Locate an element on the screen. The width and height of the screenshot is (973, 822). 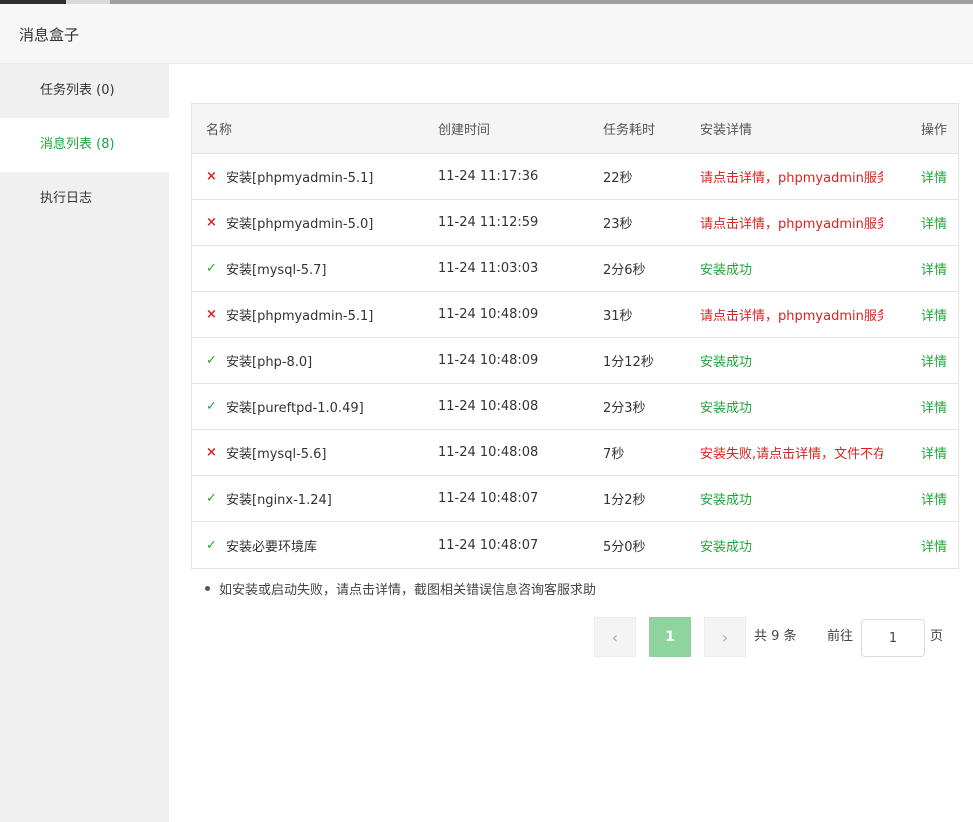
column-header-name: 名称 is located at coordinates (219, 130).